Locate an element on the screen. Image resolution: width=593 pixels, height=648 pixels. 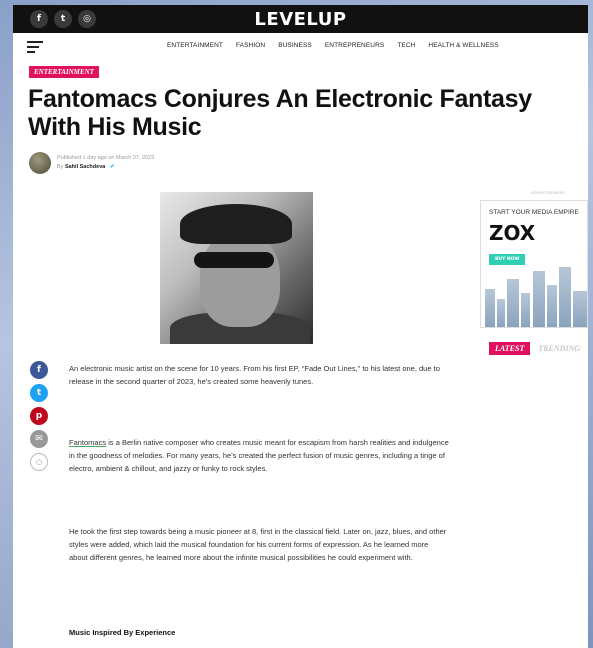
nav-item-entertainment: ENTERTAINMENT is located at coordinates (195, 45).